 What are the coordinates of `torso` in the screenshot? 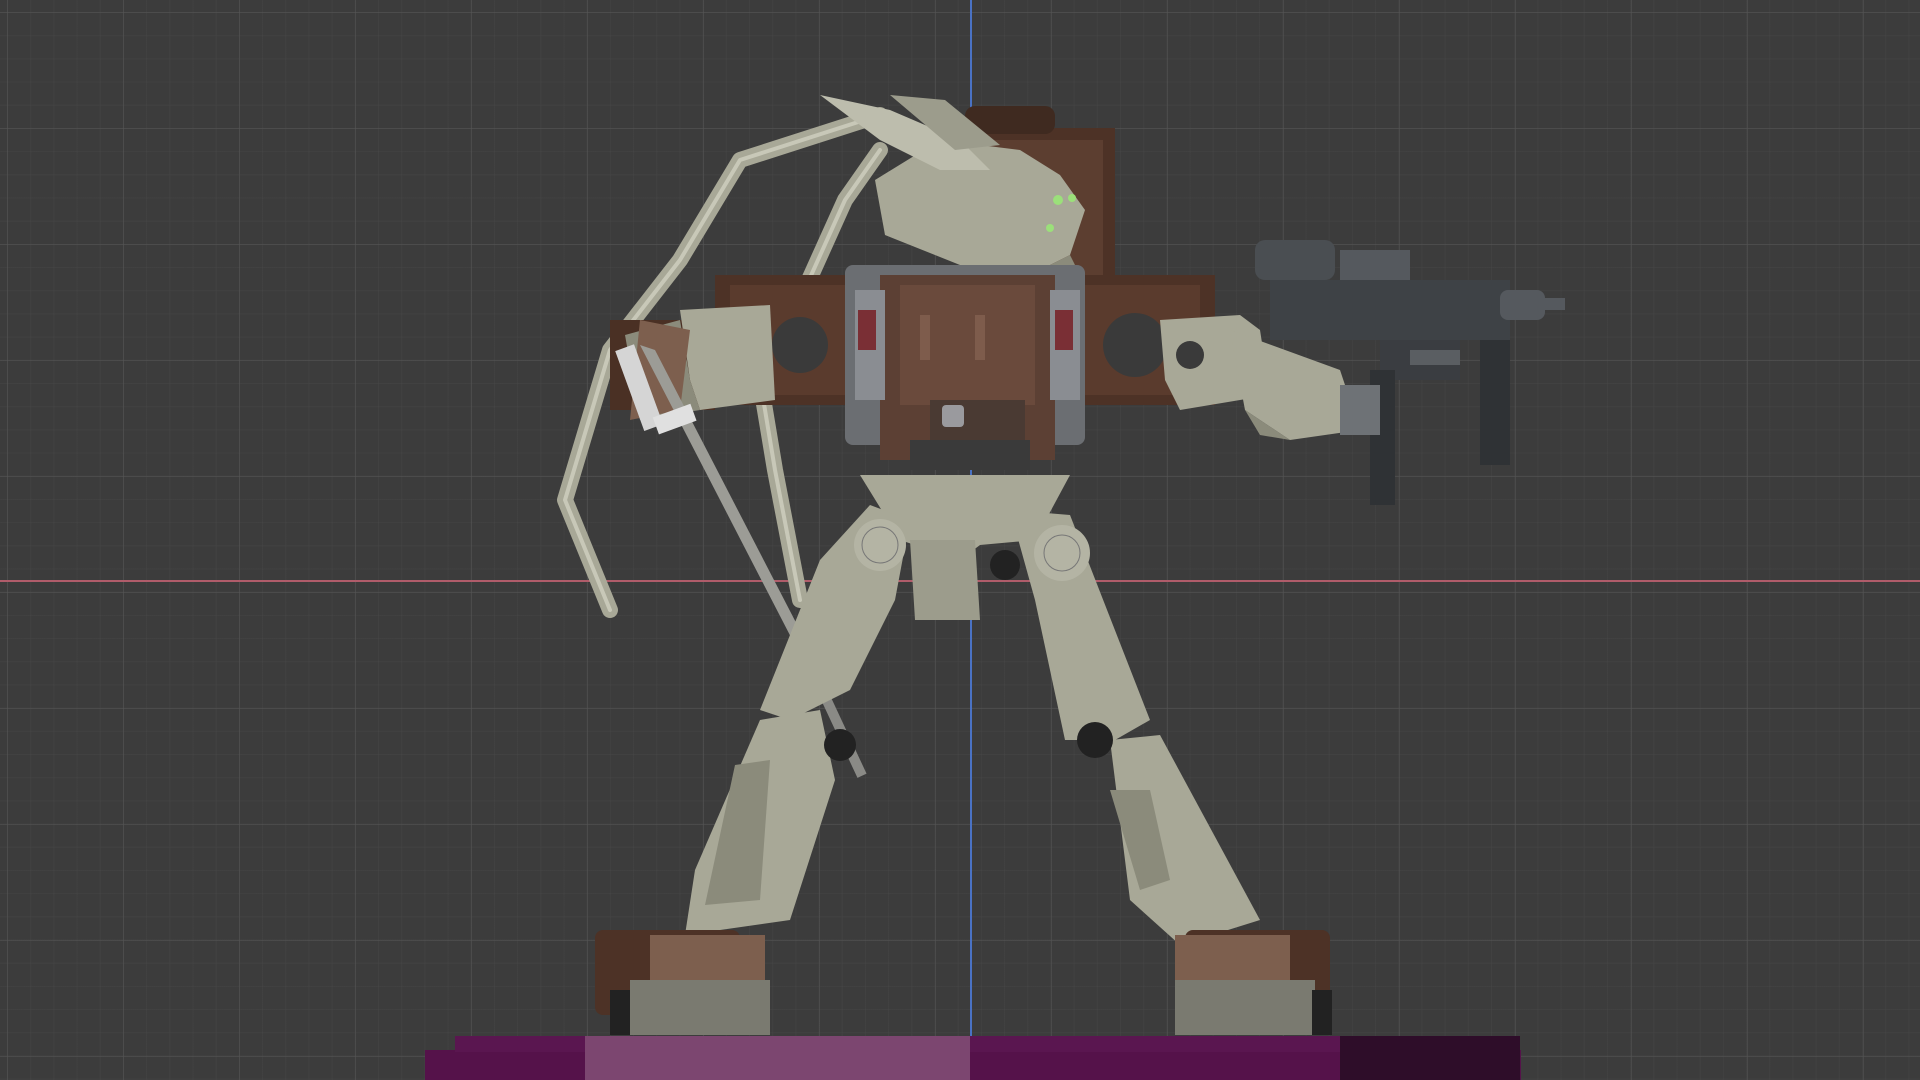 It's located at (965, 367).